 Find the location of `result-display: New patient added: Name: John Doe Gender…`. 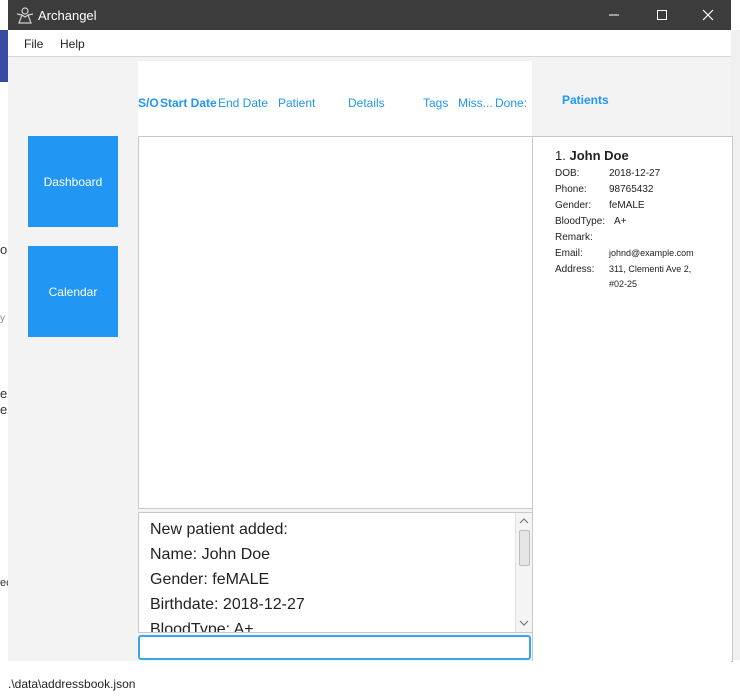

result-display: New patient added: Name: John Doe Gender… is located at coordinates (335, 572).